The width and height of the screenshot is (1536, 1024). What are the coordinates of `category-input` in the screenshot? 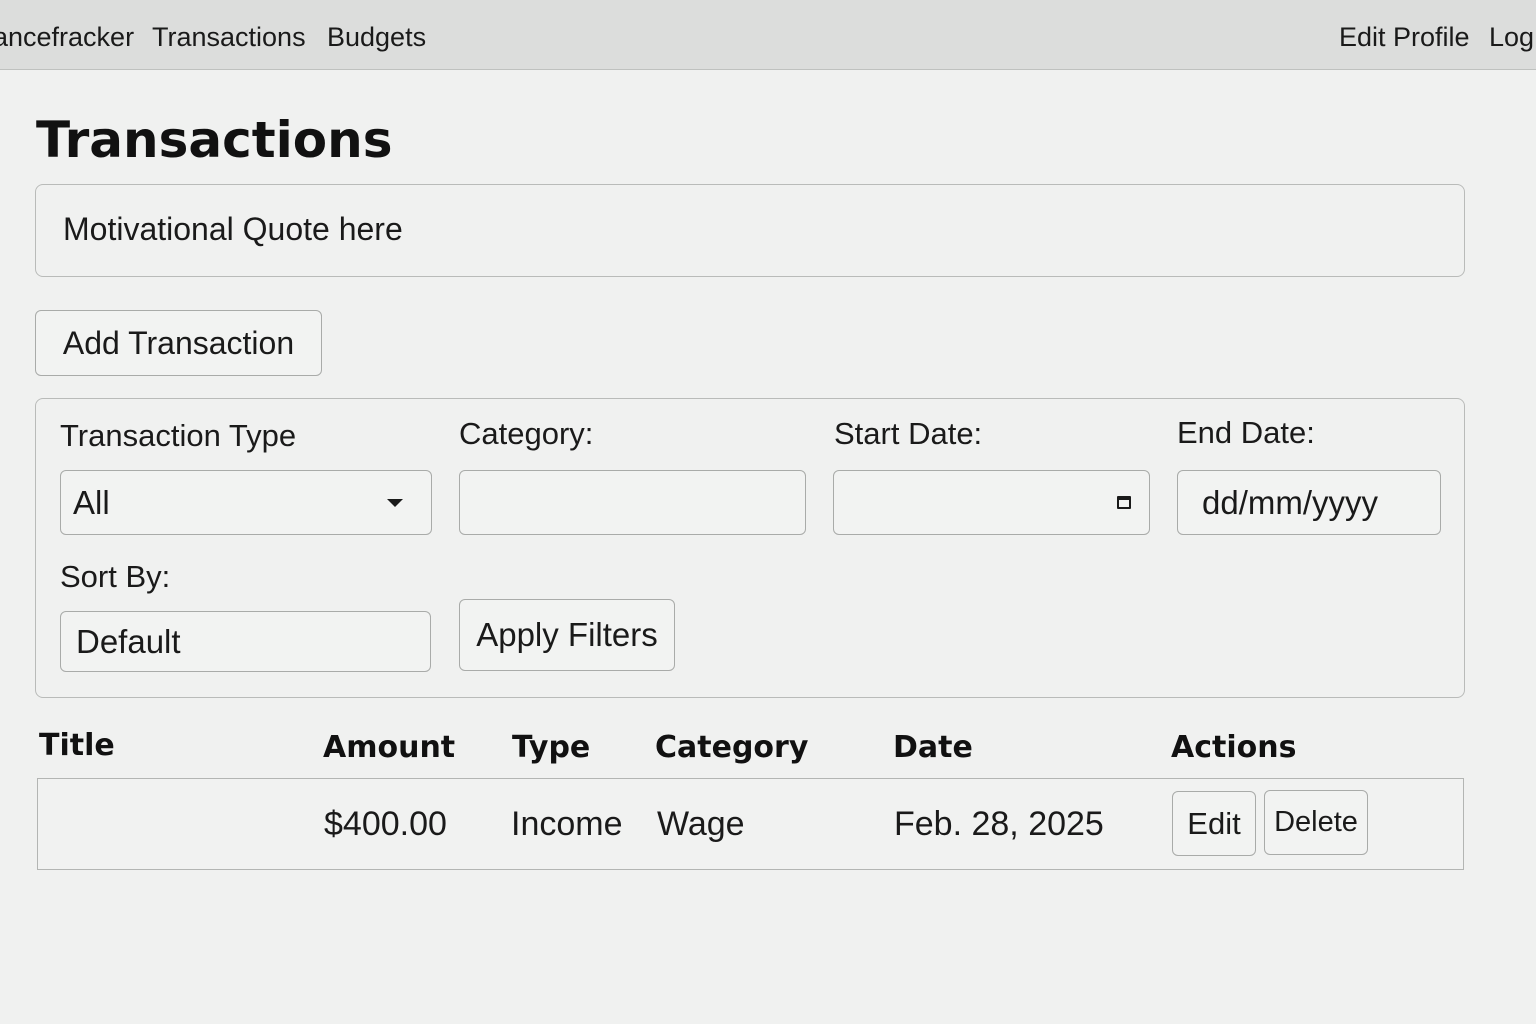 It's located at (632, 502).